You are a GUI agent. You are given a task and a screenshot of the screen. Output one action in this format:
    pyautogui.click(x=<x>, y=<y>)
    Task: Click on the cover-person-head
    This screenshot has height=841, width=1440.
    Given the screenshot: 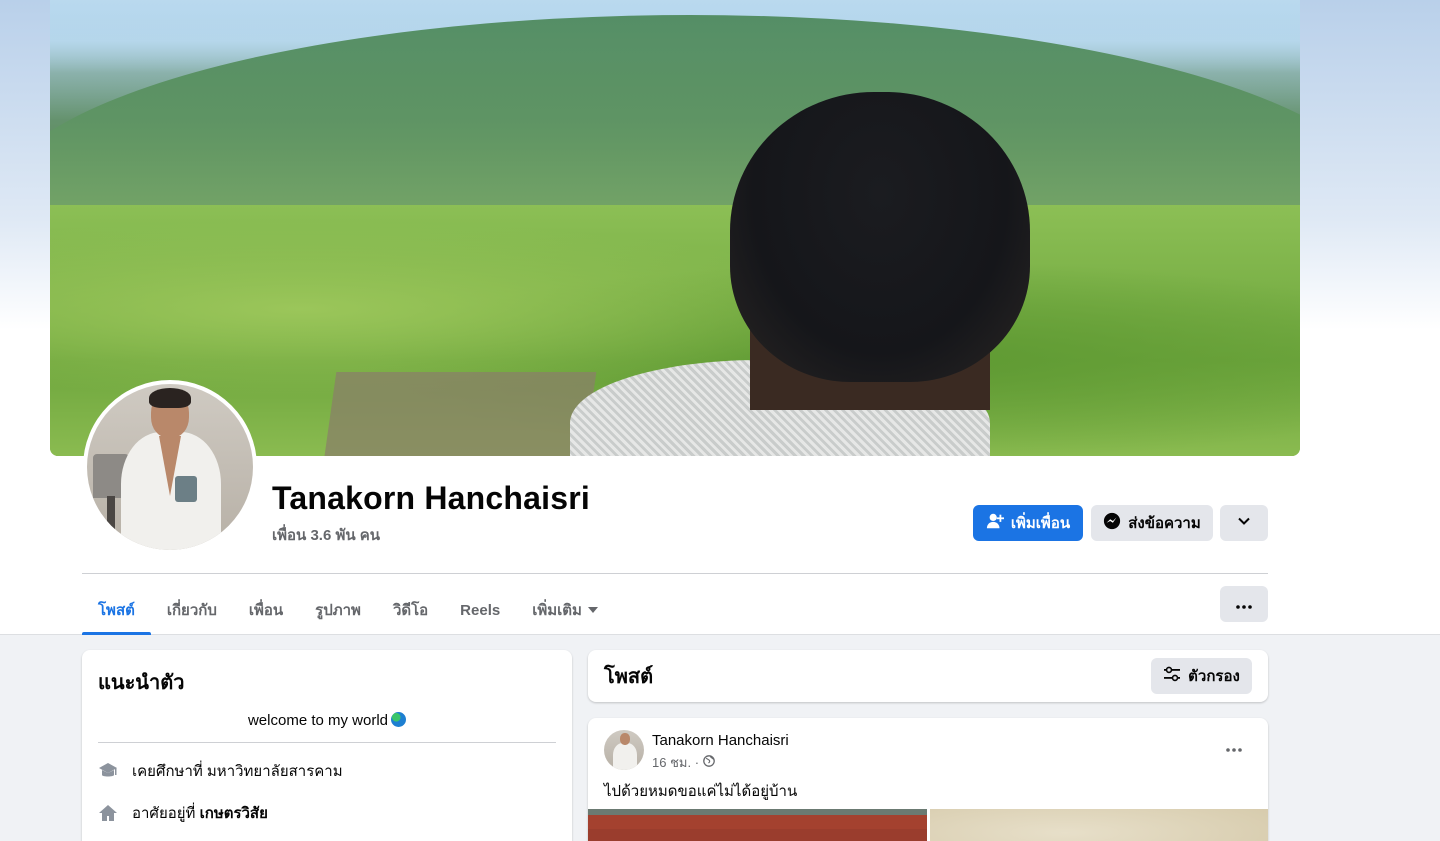 What is the action you would take?
    pyautogui.click(x=880, y=237)
    